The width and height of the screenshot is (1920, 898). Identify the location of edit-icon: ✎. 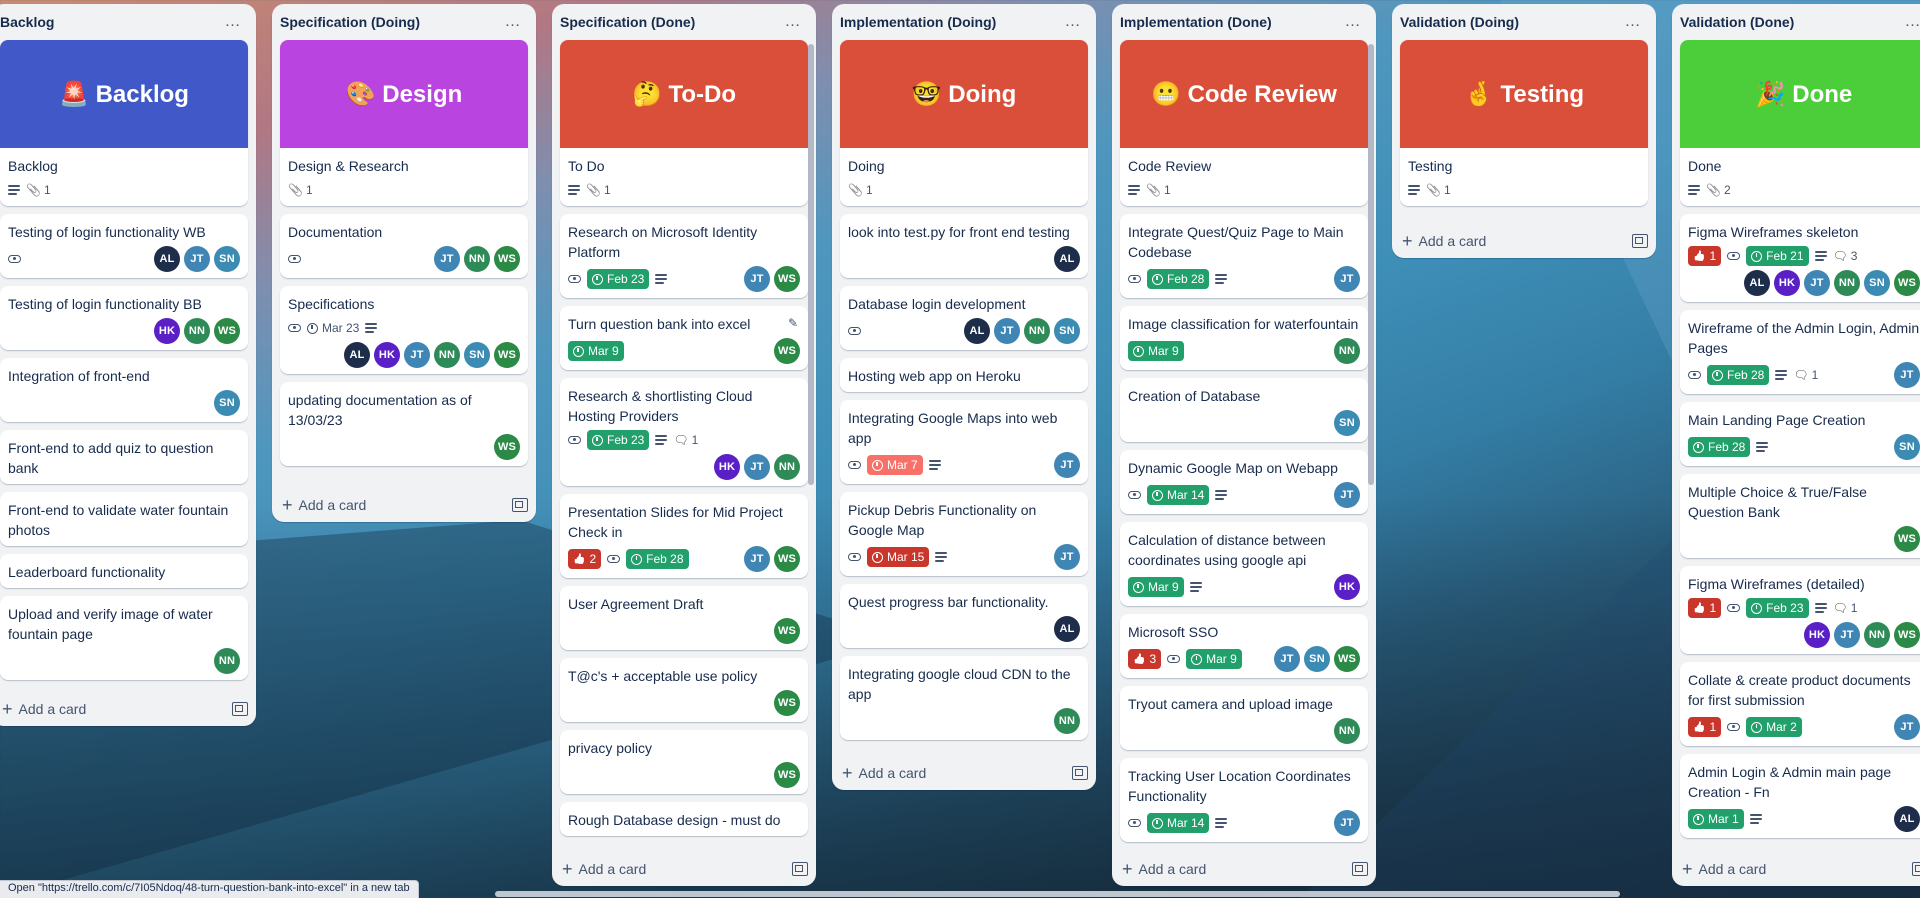
(793, 323).